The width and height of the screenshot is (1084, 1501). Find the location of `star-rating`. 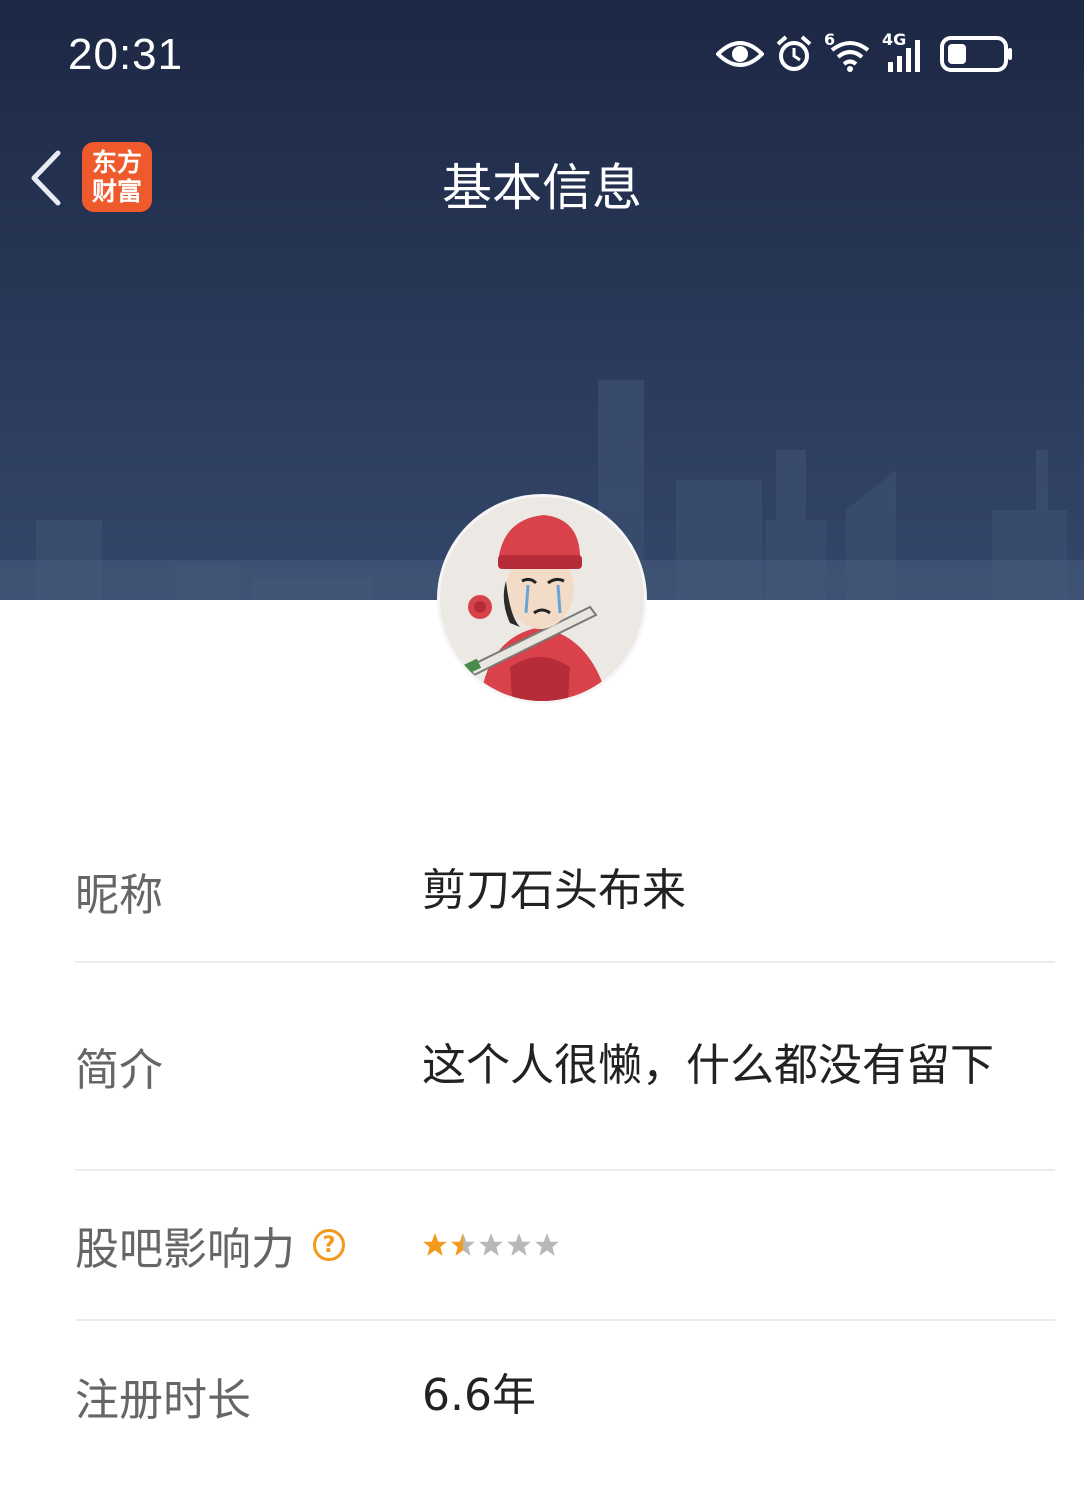

star-rating is located at coordinates (718, 1245).